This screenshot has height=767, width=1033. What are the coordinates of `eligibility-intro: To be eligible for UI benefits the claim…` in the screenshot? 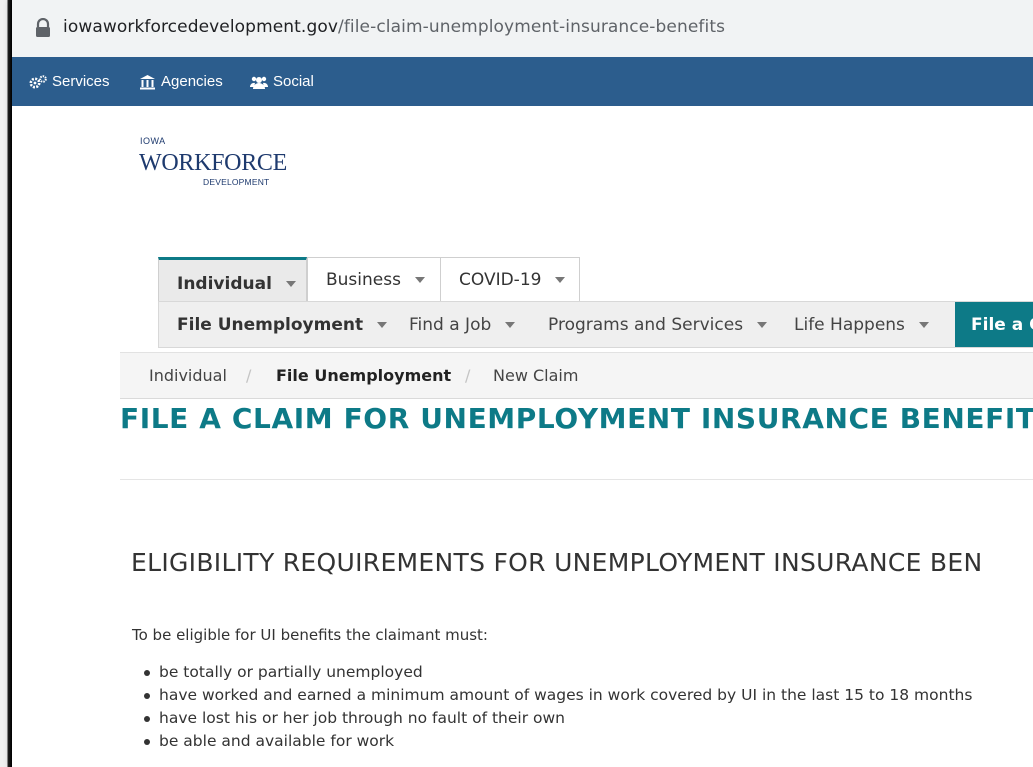 It's located at (310, 635).